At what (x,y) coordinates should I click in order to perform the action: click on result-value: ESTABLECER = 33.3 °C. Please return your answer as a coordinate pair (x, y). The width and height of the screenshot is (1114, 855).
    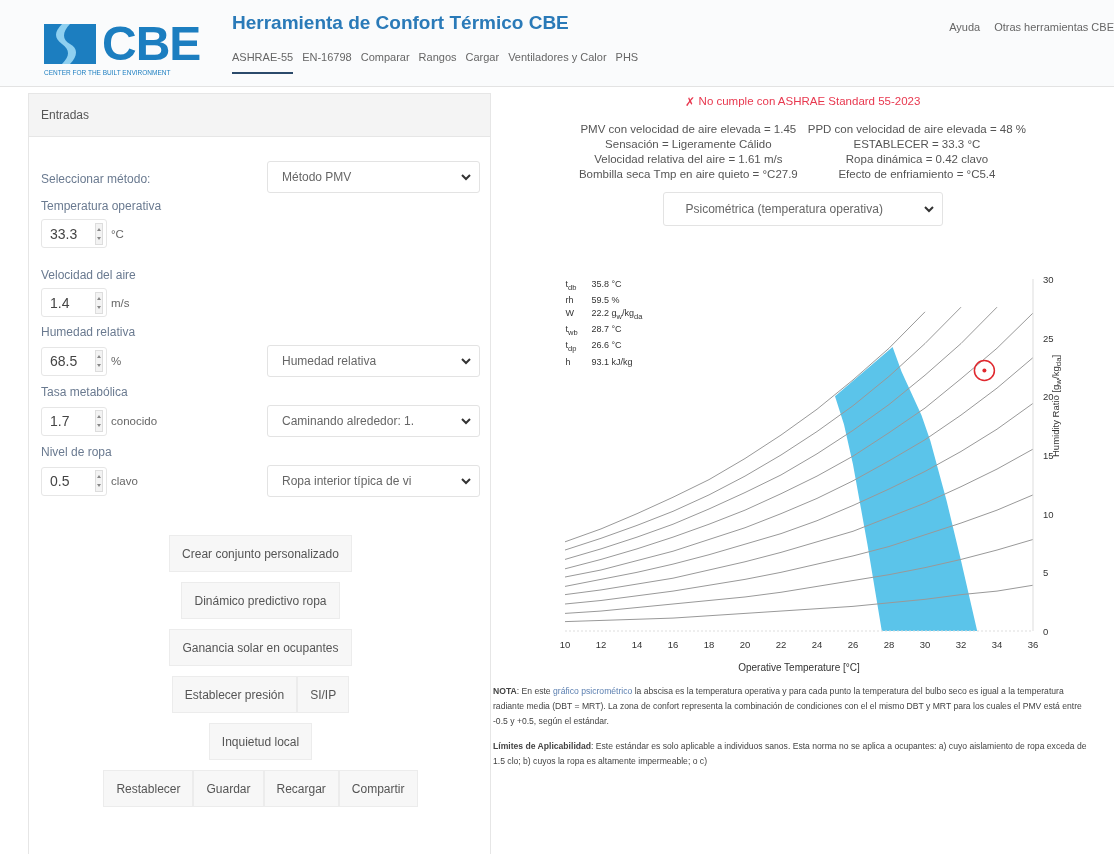
    Looking at the image, I should click on (917, 144).